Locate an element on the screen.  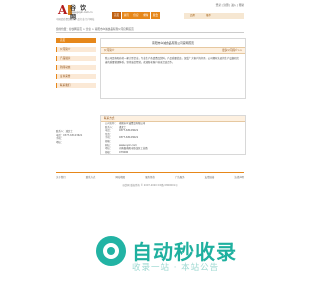
watermark-logo-icon is located at coordinates (111, 251).